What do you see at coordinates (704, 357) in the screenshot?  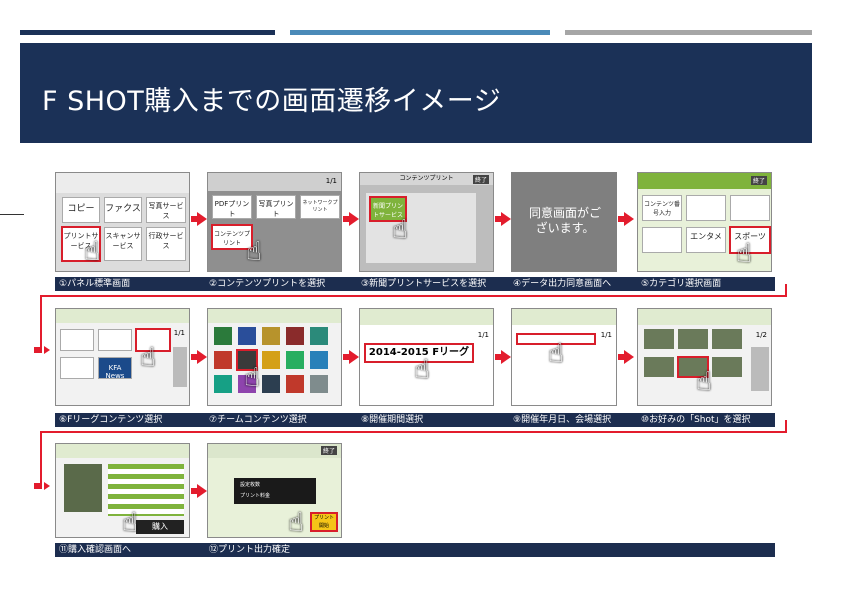 I see `screen-10-panel: 1/2 ☝` at bounding box center [704, 357].